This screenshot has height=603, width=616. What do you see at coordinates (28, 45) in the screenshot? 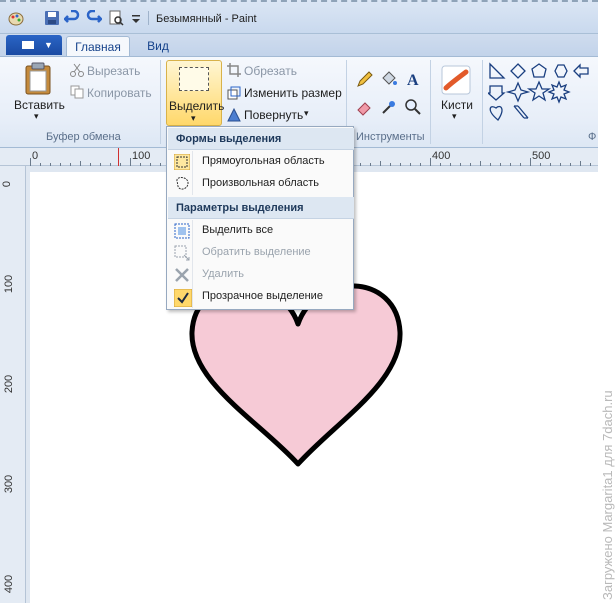
I see `menu-lines-icon` at bounding box center [28, 45].